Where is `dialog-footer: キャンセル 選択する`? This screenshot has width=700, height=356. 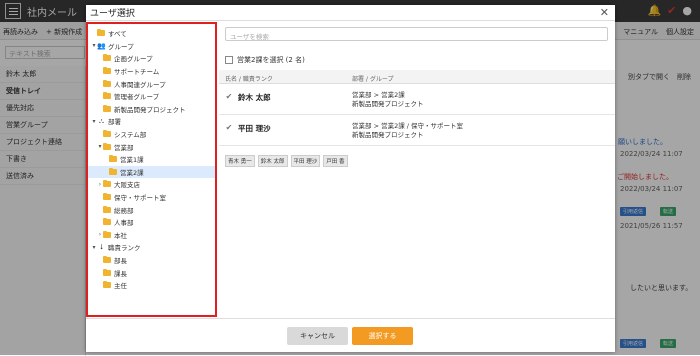
dialog-footer: キャンセル 選択する is located at coordinates (350, 335).